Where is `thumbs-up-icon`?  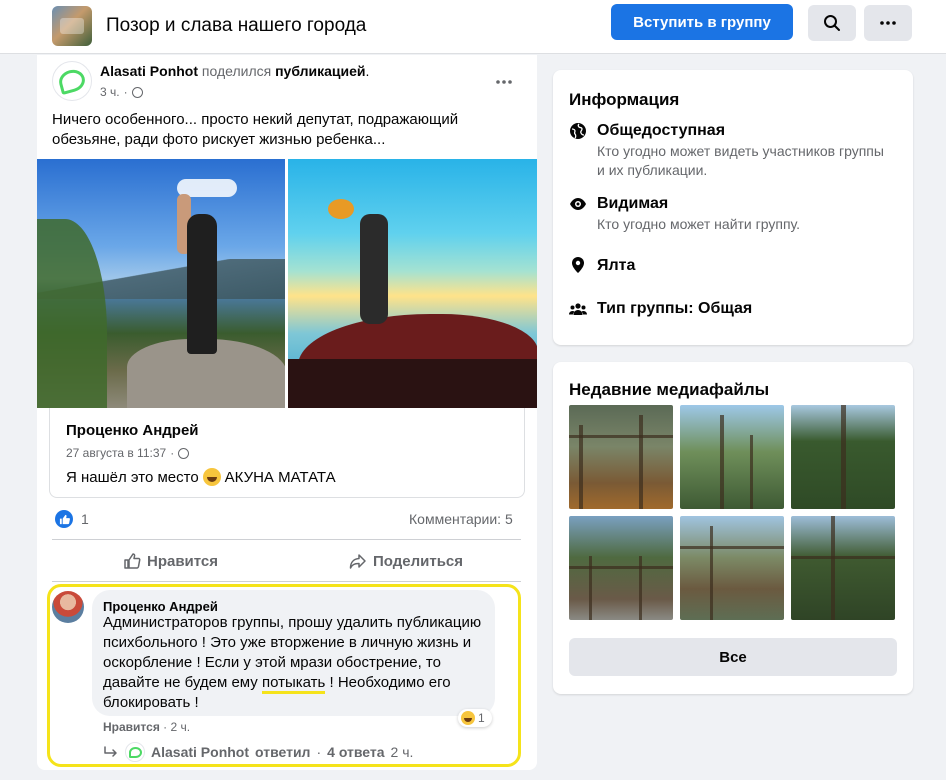
thumbs-up-icon is located at coordinates (64, 519).